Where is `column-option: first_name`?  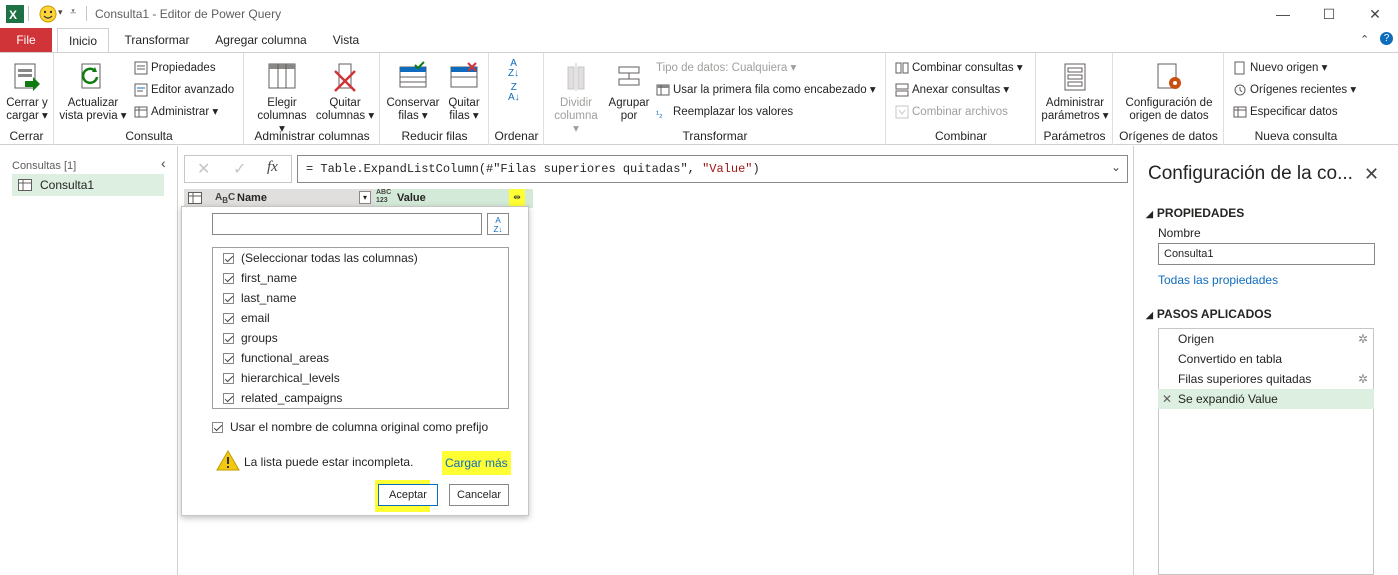
column-option: first_name is located at coordinates (260, 278).